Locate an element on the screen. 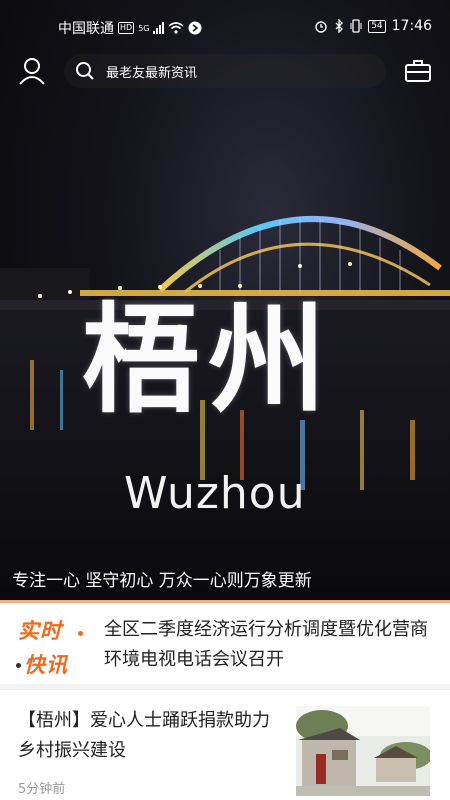  news-list-item: 【梧州】爱心人士踊跃捐款助力乡村振兴建设 5分钟前 is located at coordinates (225, 745).